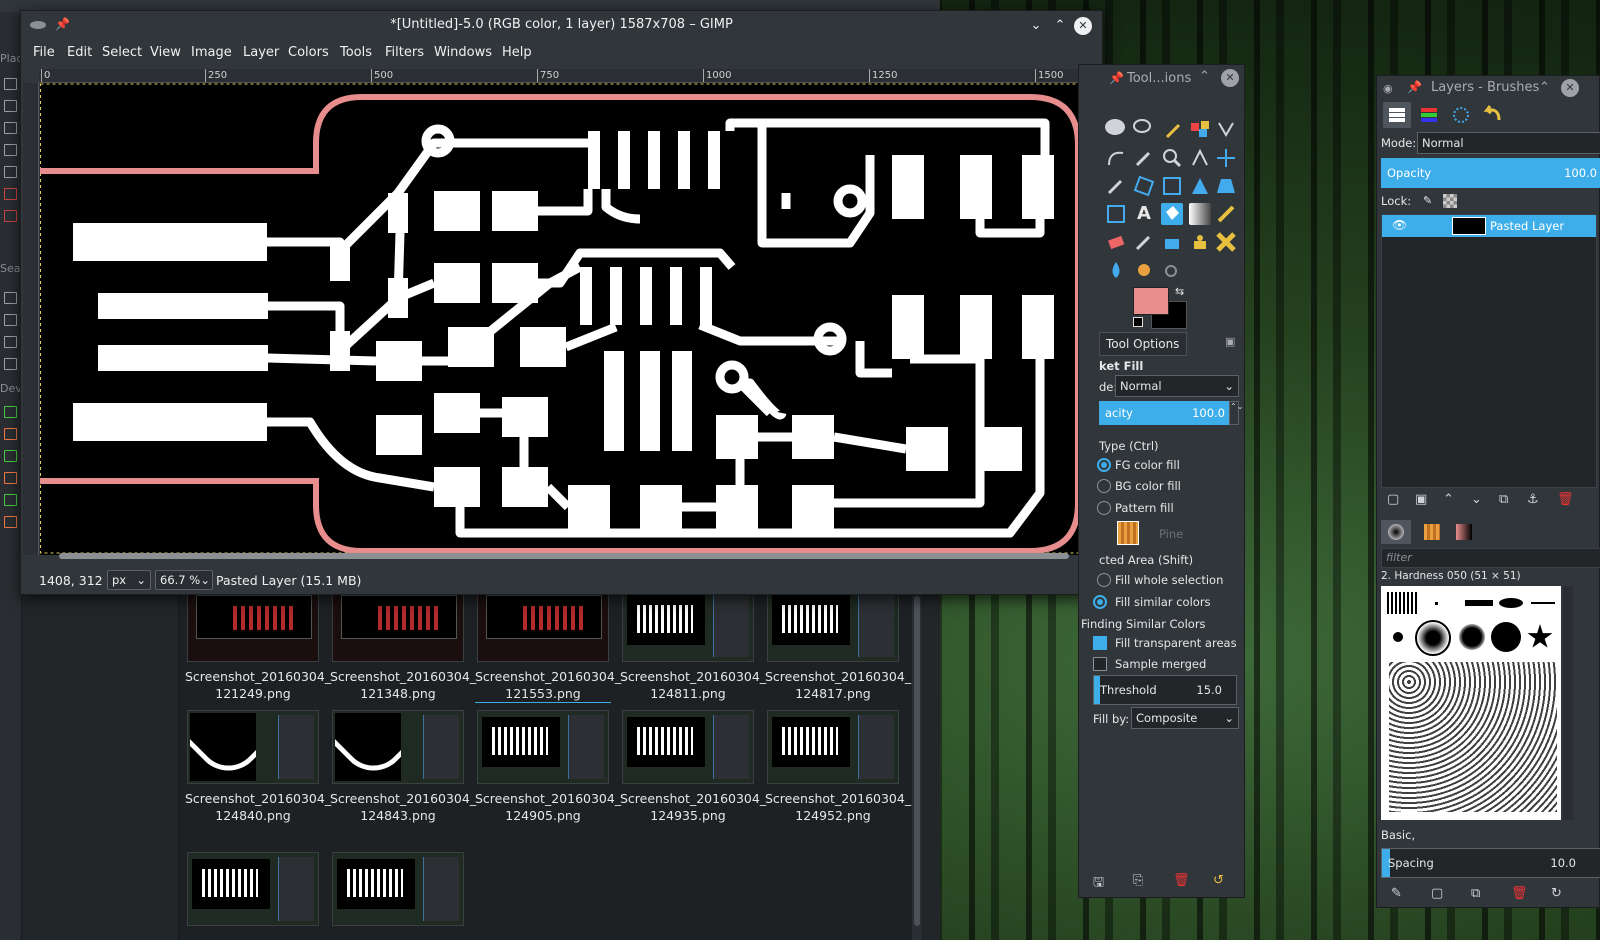 Image resolution: width=1600 pixels, height=940 pixels. What do you see at coordinates (1448, 499) in the screenshot?
I see `raise-layer-icon: ⌃` at bounding box center [1448, 499].